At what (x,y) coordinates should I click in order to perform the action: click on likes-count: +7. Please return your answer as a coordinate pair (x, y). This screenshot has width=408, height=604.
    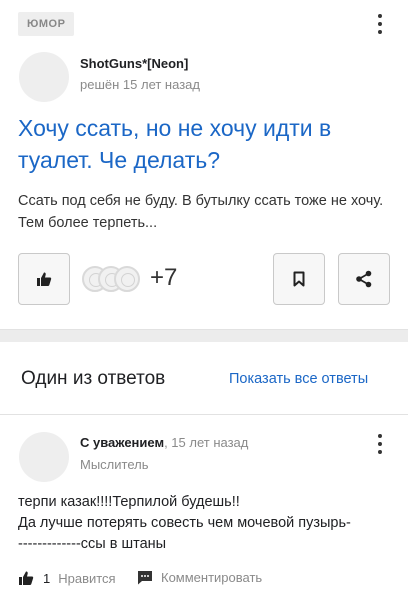
    Looking at the image, I should click on (163, 278).